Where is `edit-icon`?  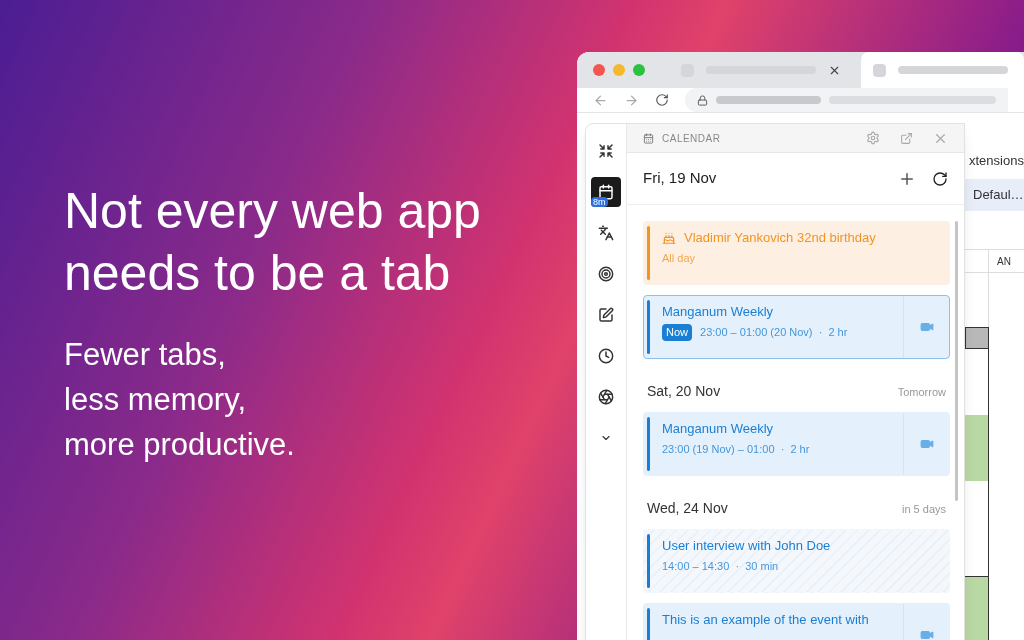
edit-icon is located at coordinates (606, 315).